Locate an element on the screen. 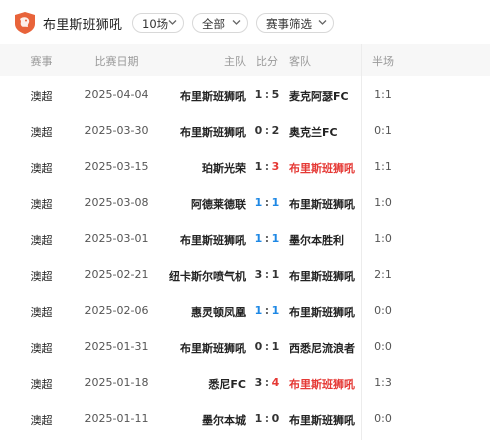 Image resolution: width=490 pixels, height=440 pixels. column-header-league: 赛事 is located at coordinates (41, 61).